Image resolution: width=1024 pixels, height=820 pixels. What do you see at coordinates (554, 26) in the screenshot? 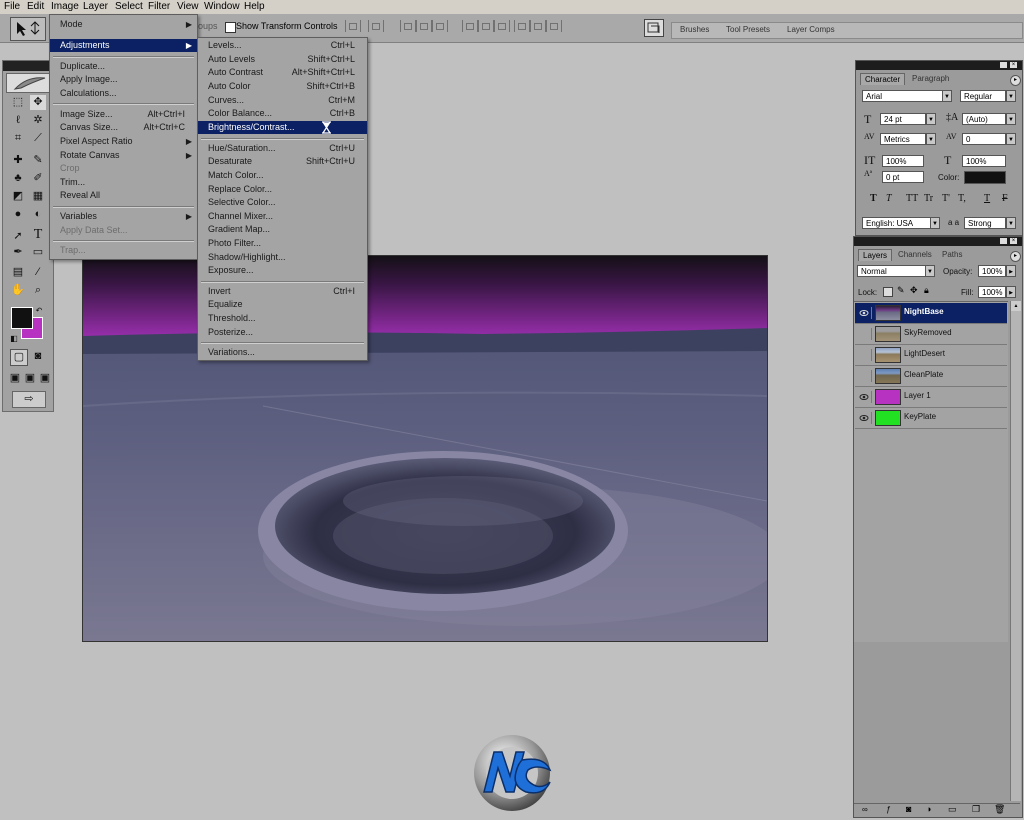
I see `distribute-right-icon` at bounding box center [554, 26].